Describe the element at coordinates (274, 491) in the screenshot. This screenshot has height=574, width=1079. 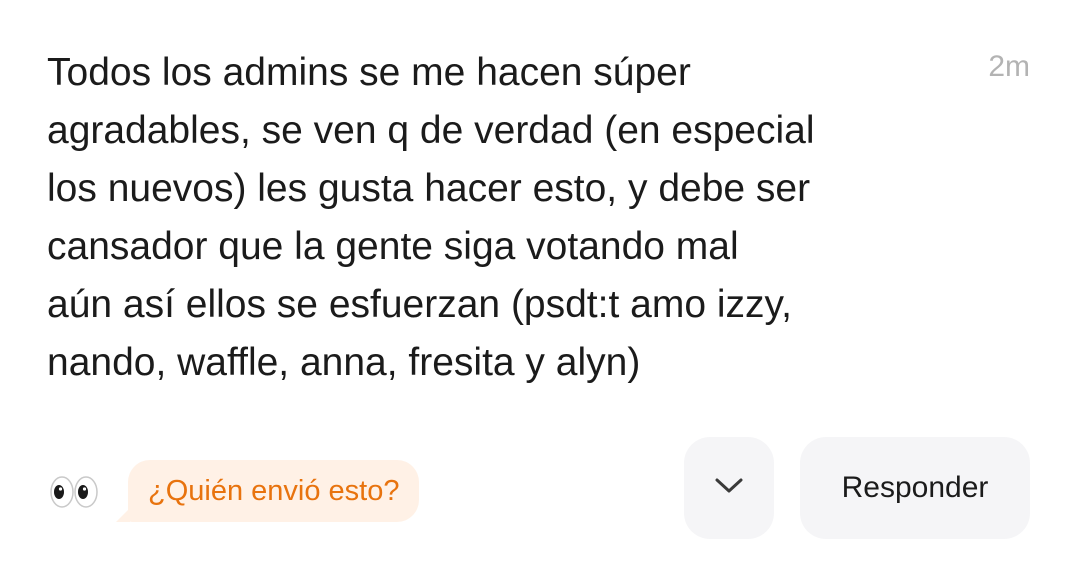
I see `who-sent-button: ¿Quién envió esto?` at that location.